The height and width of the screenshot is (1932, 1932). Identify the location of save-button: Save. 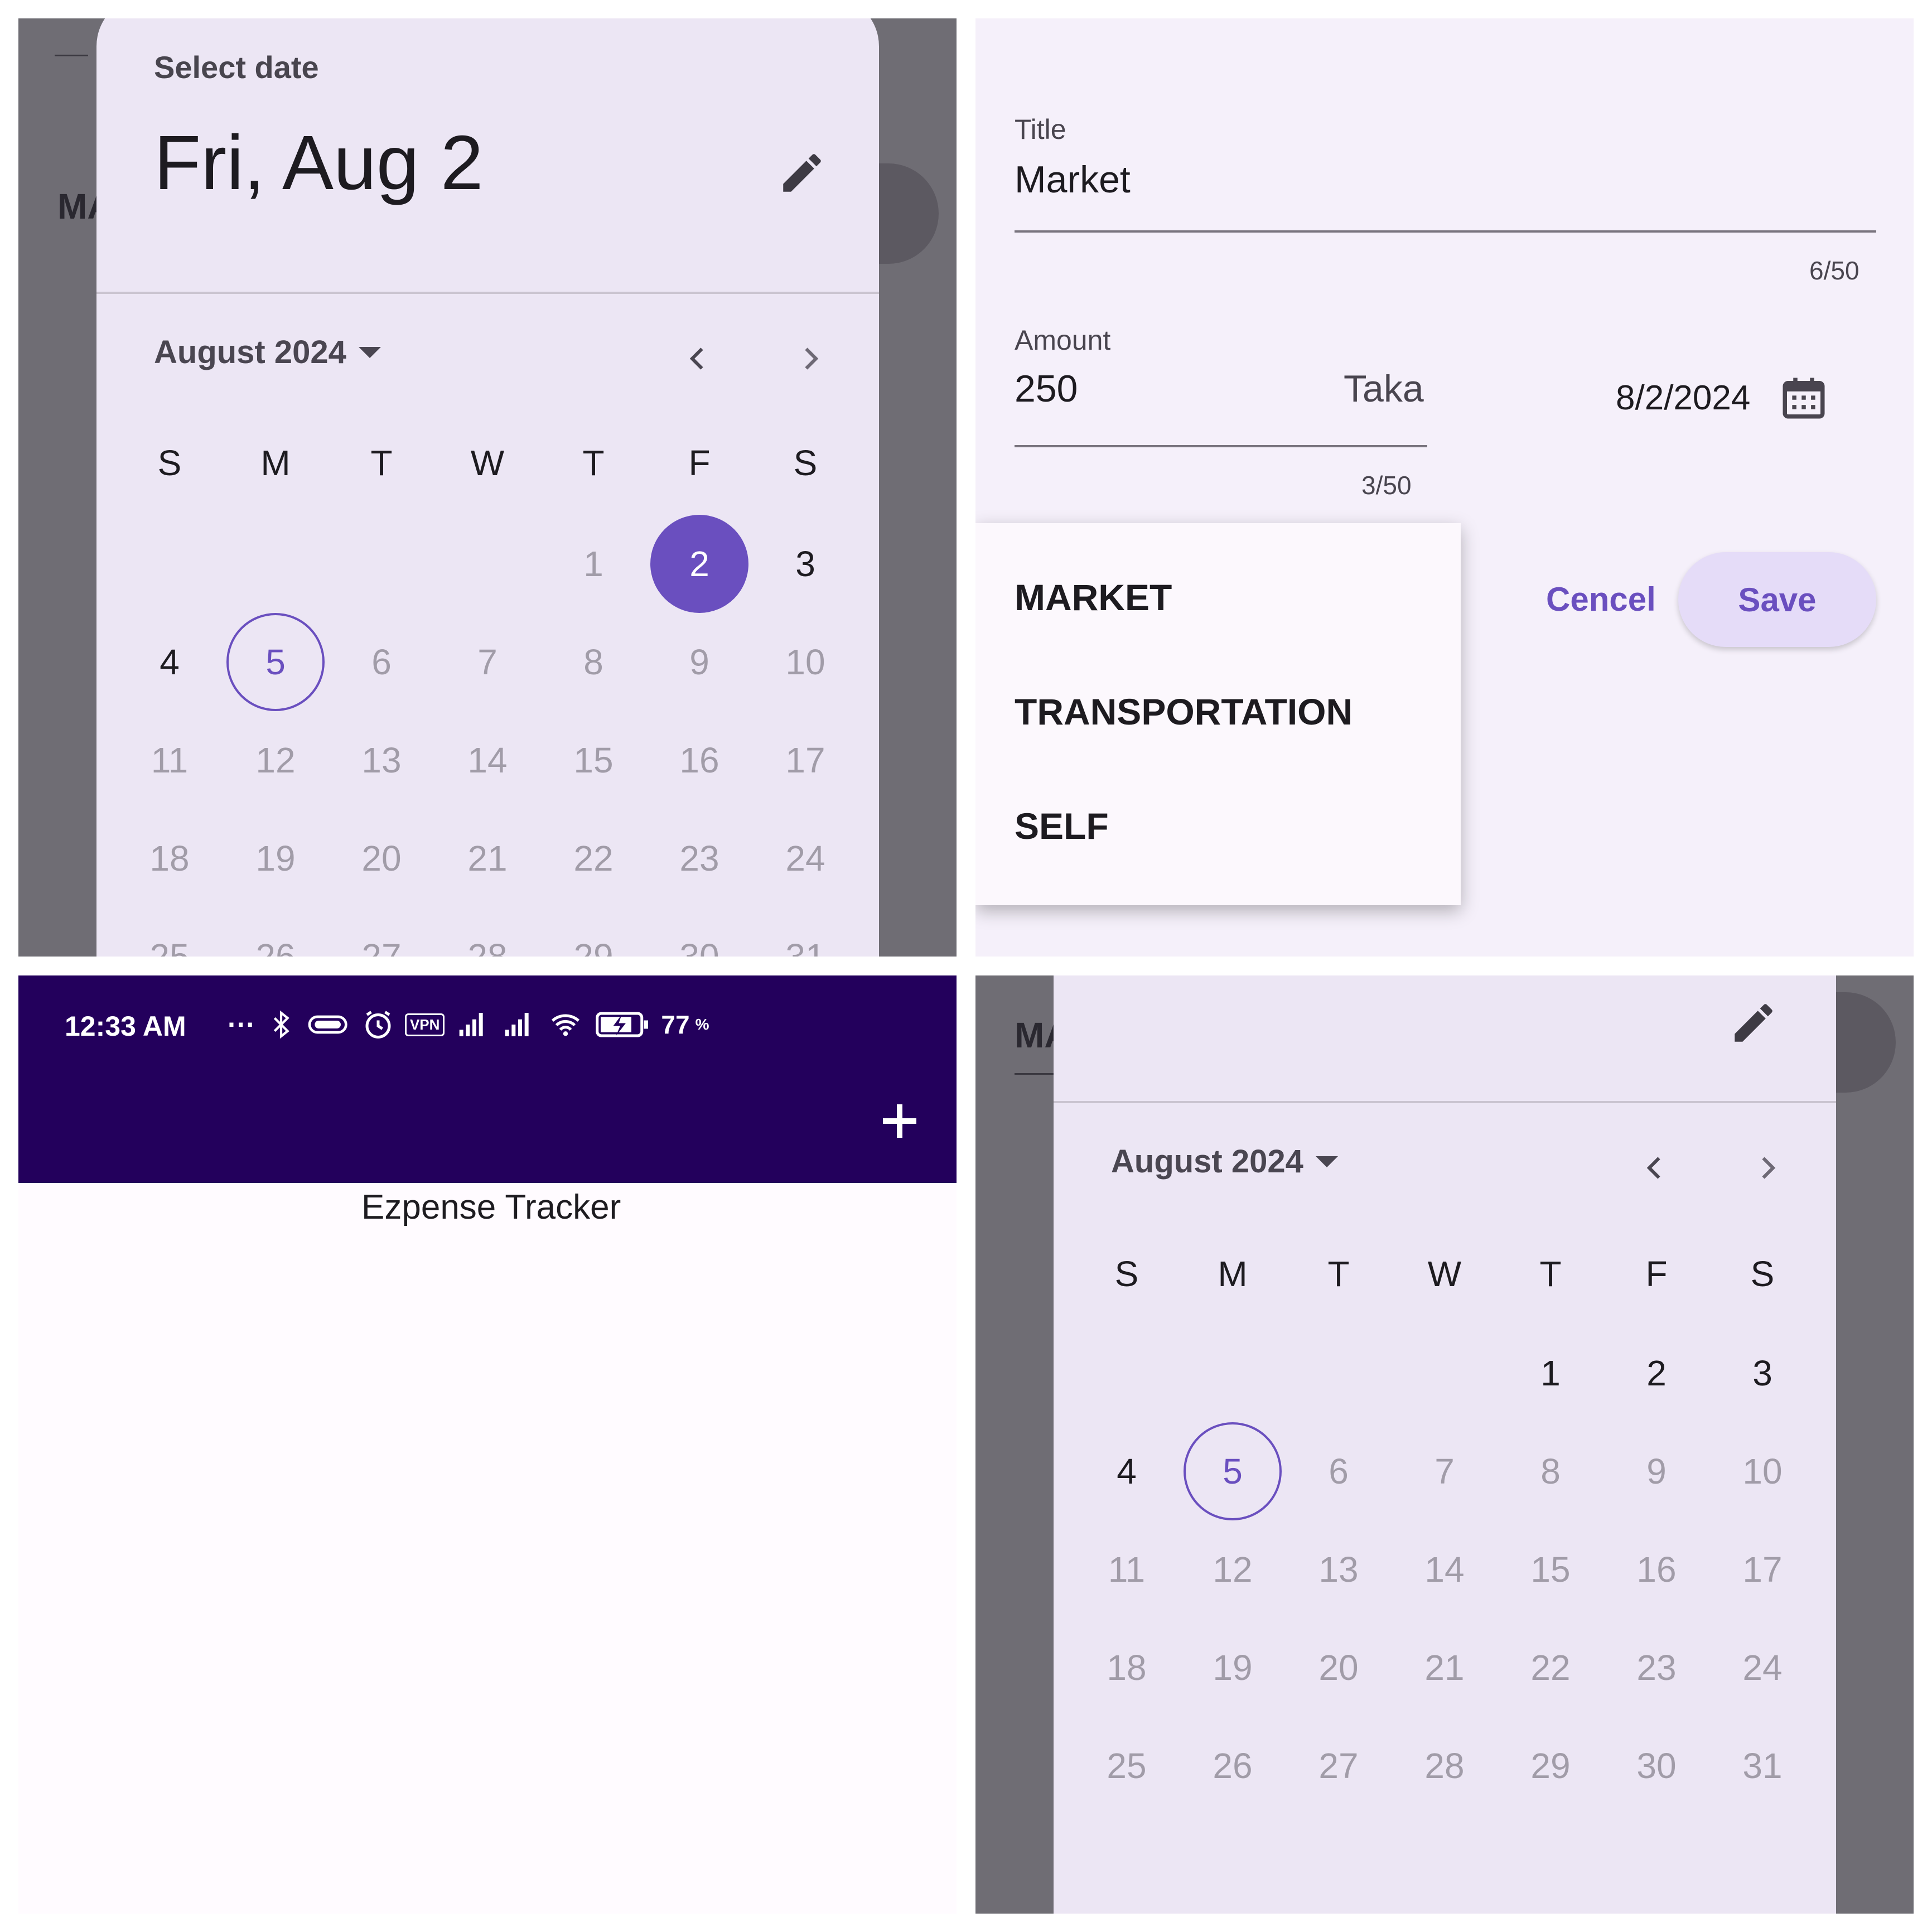
(1777, 599).